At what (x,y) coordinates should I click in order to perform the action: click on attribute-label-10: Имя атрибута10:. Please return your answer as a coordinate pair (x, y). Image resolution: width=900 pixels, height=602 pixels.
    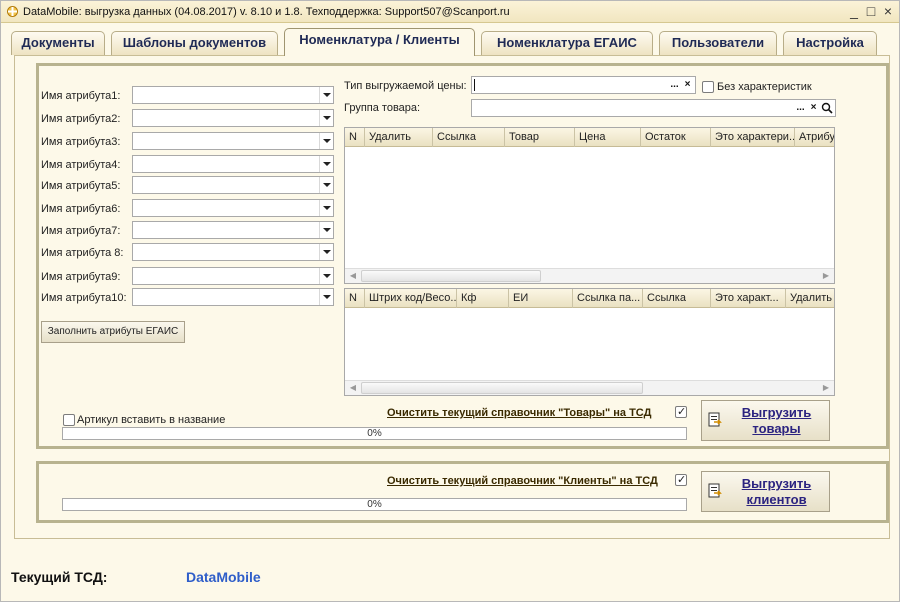
    Looking at the image, I should click on (84, 298).